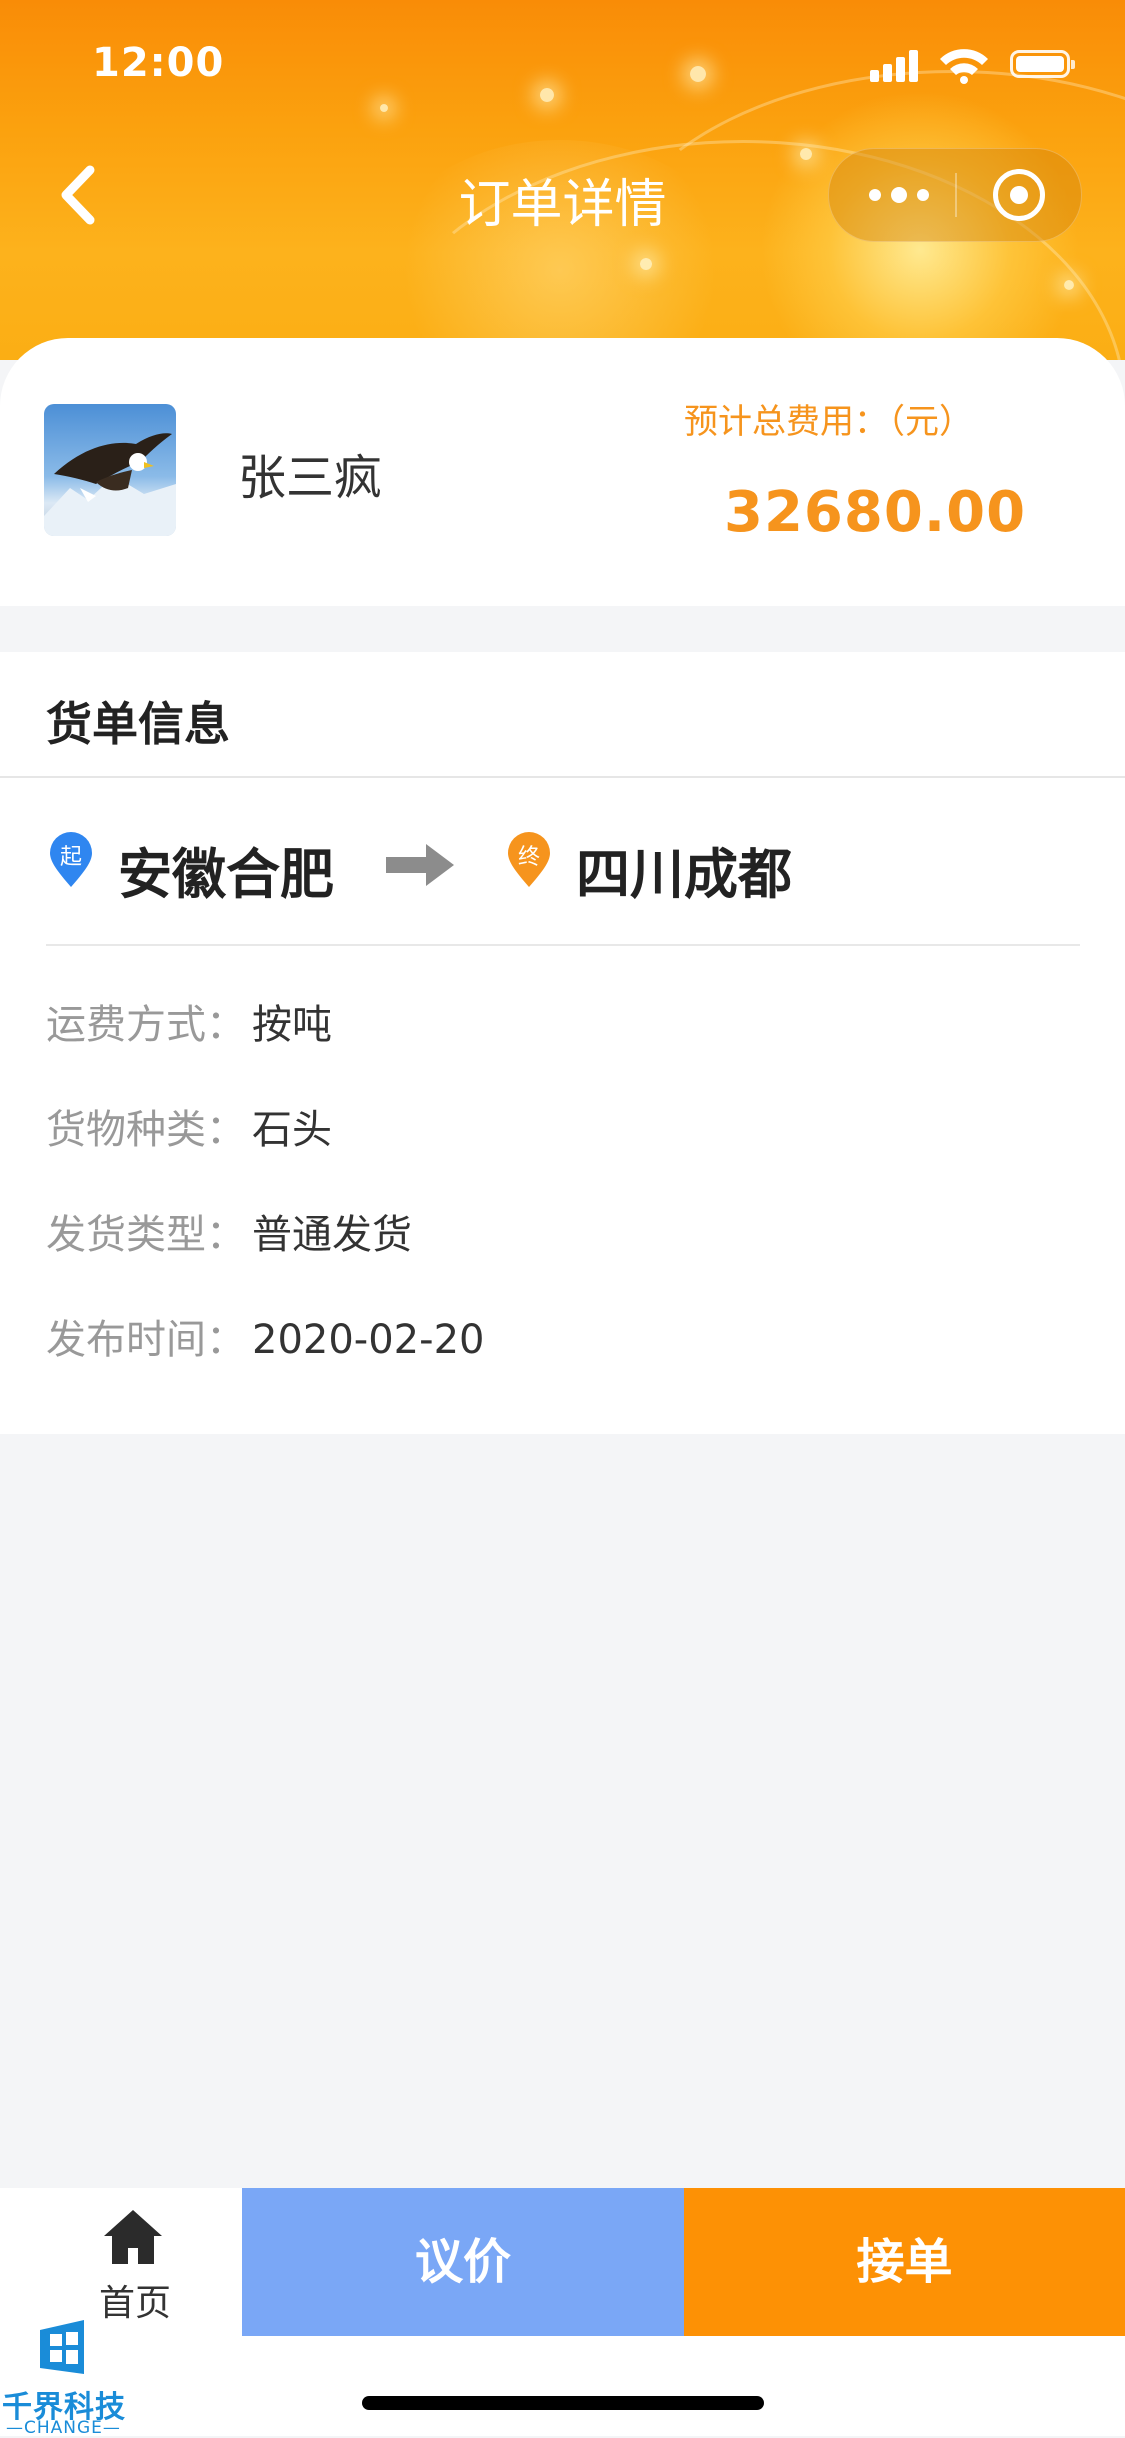 Image resolution: width=1125 pixels, height=2438 pixels. What do you see at coordinates (62, 2347) in the screenshot?
I see `windows-logo-icon` at bounding box center [62, 2347].